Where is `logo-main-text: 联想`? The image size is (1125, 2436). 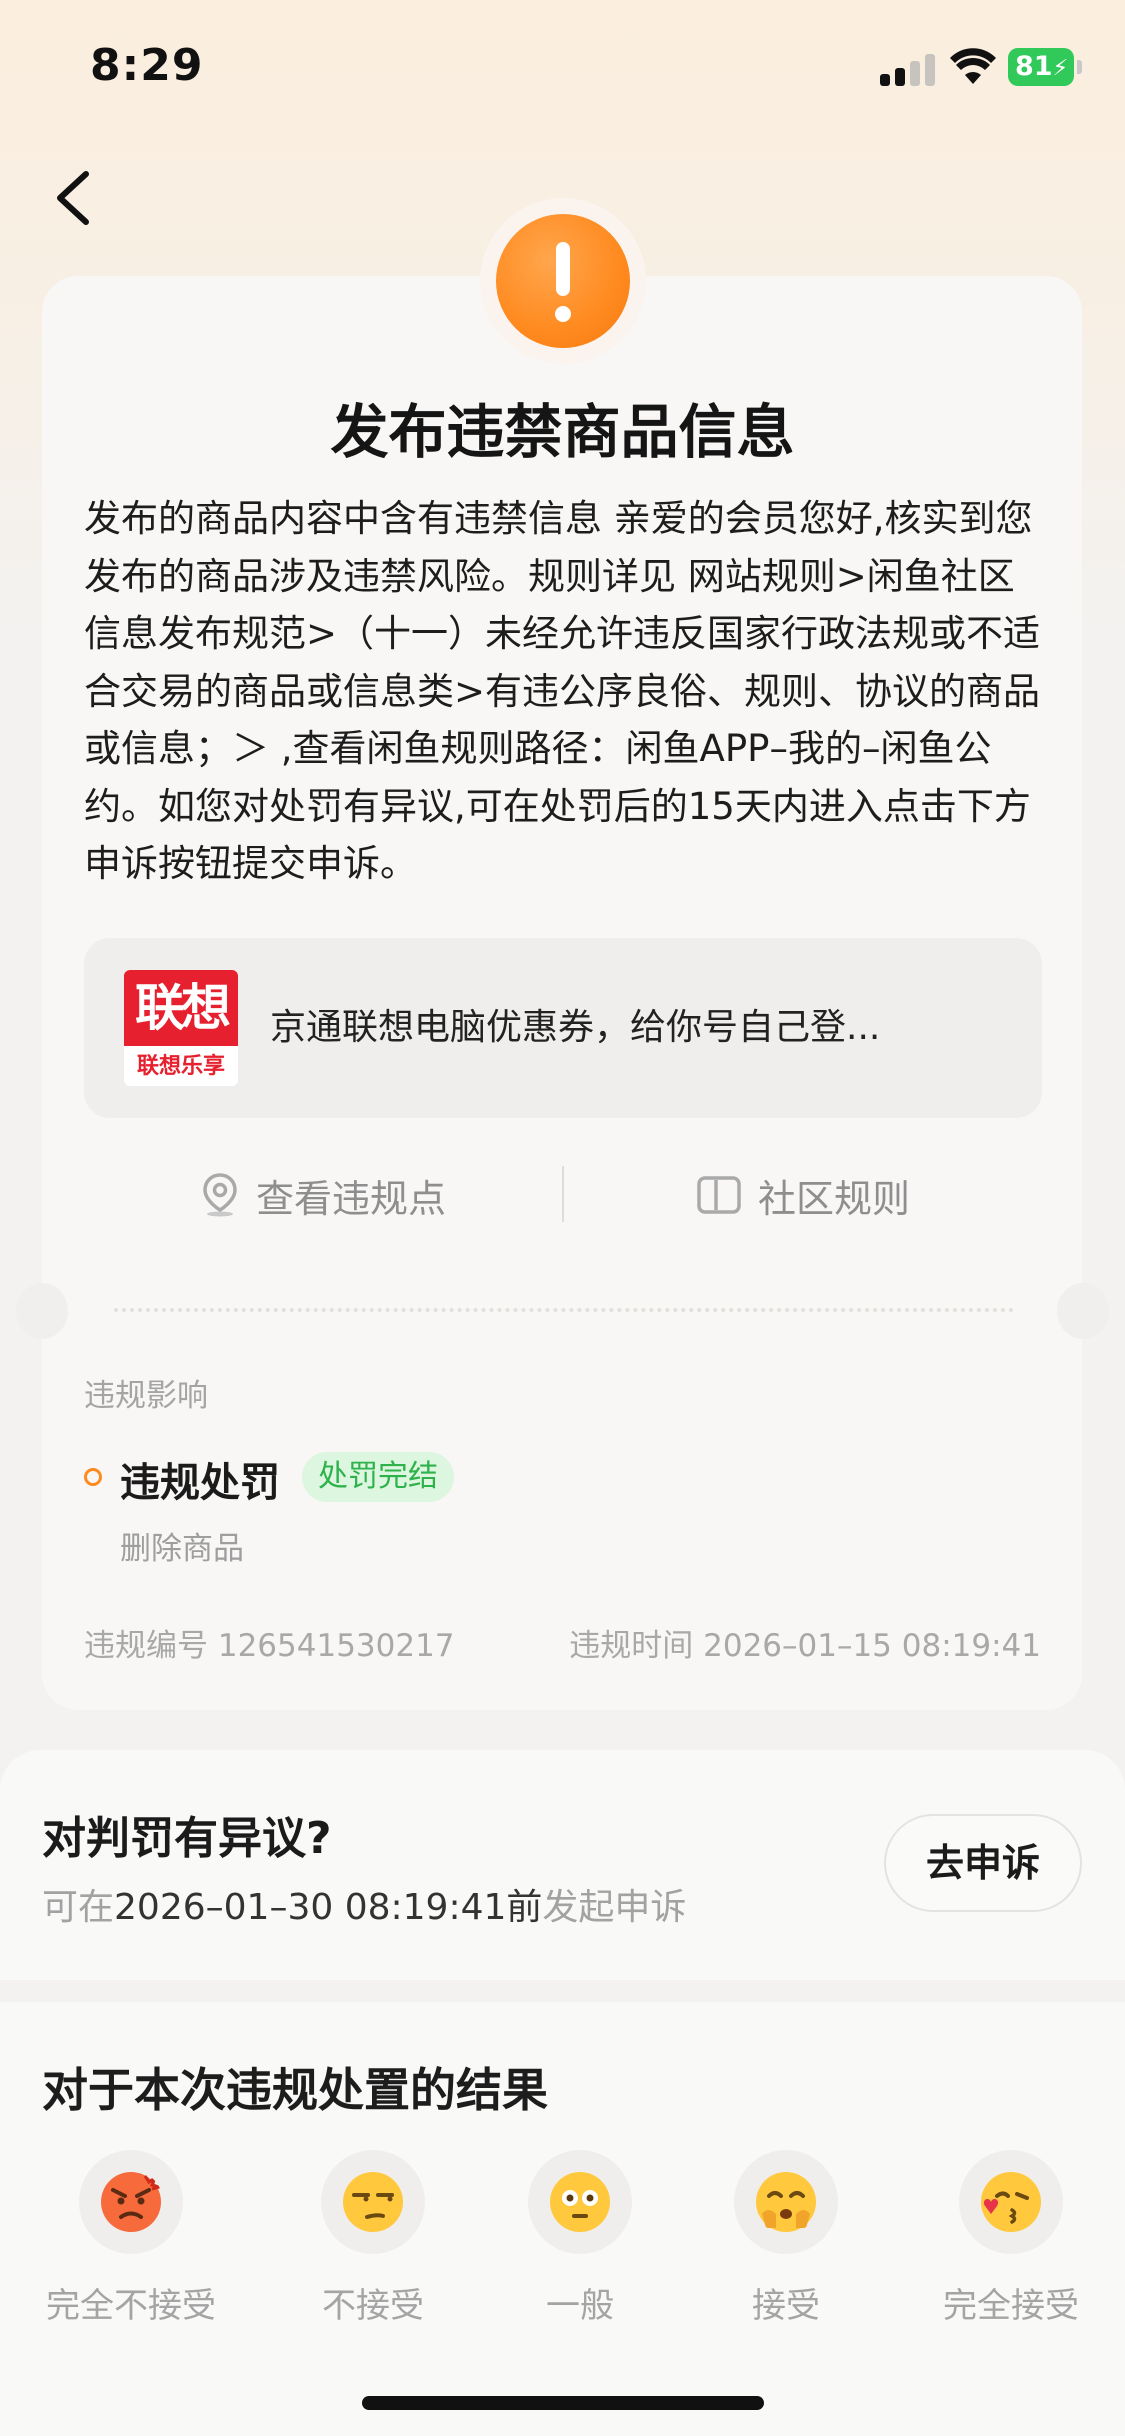 logo-main-text: 联想 is located at coordinates (181, 1008).